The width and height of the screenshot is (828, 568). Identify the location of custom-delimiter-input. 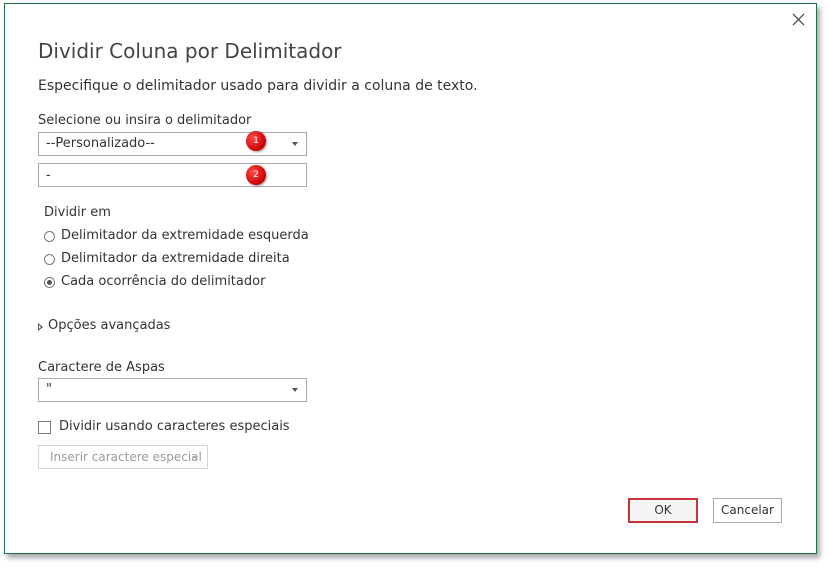
(172, 175).